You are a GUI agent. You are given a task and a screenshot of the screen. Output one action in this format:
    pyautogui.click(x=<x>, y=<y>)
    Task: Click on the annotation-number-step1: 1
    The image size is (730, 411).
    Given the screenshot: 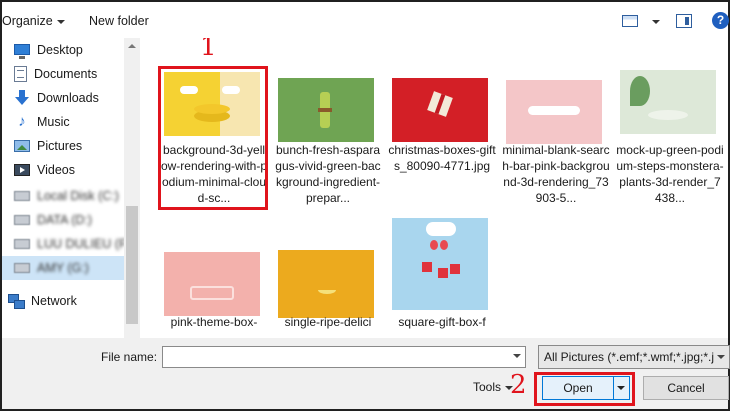 What is the action you would take?
    pyautogui.click(x=208, y=50)
    